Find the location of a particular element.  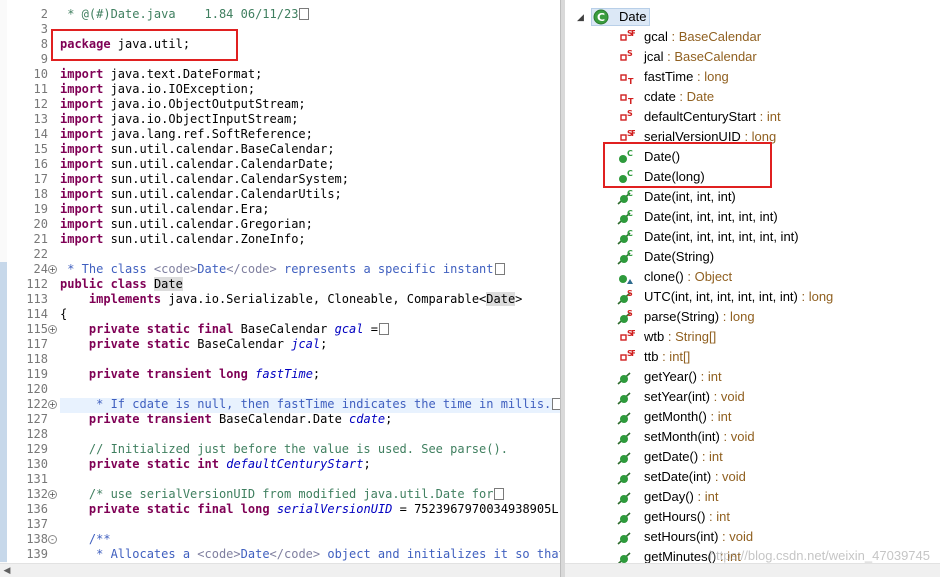

code-token: sun.util.calendar.BaseCalendar; is located at coordinates (219, 149).